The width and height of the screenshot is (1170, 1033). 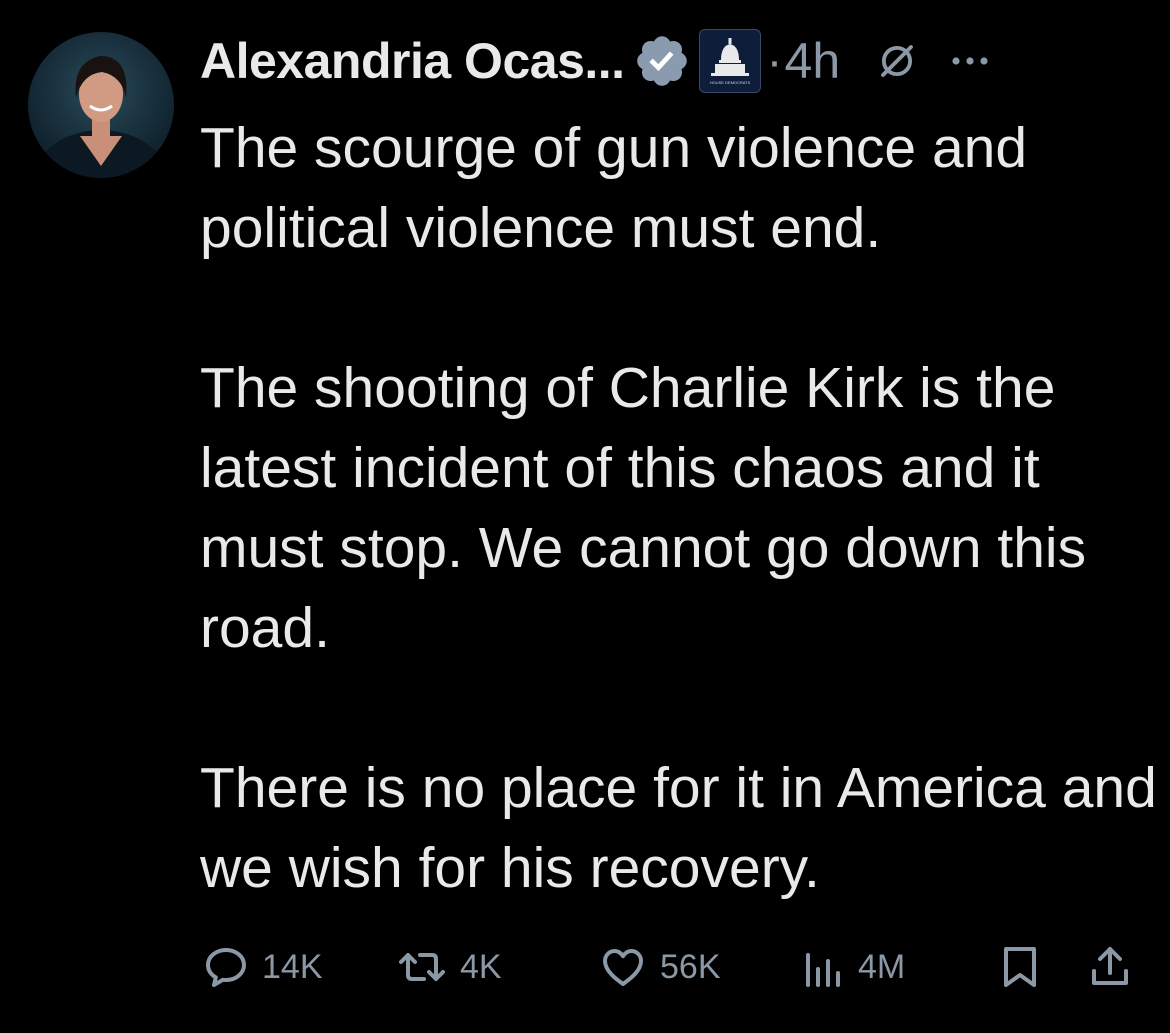 I want to click on bookmark-icon, so click(x=1020, y=967).